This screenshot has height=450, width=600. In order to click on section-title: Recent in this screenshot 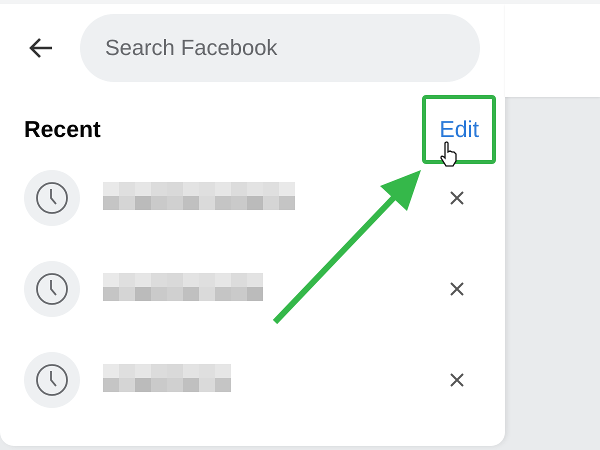, I will do `click(62, 129)`.